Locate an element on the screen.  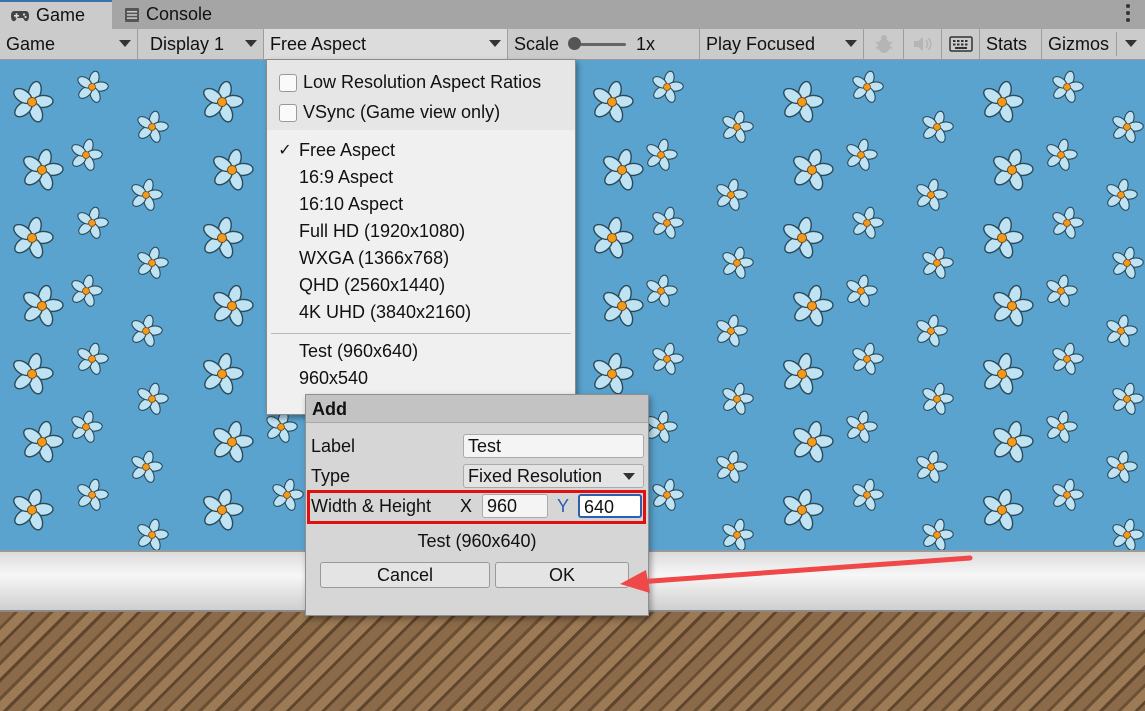
keyboard-icon is located at coordinates (960, 44).